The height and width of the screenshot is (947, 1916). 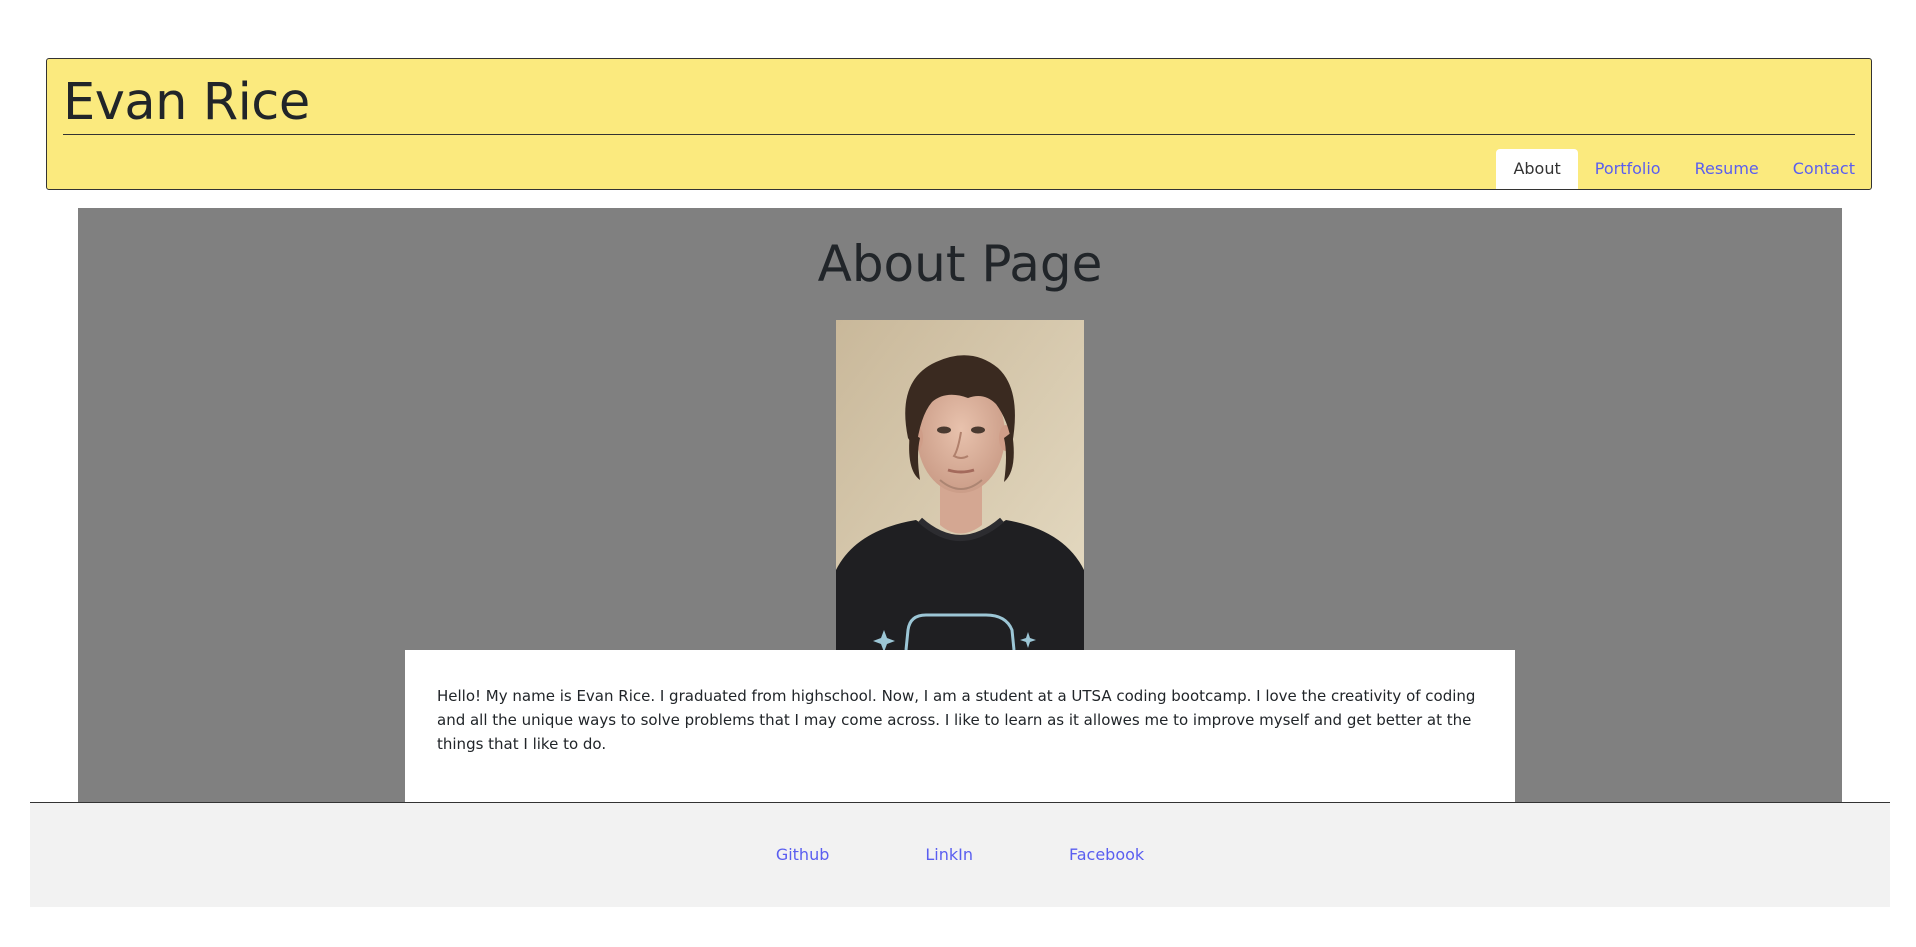 What do you see at coordinates (1537, 169) in the screenshot?
I see `nav-about: About` at bounding box center [1537, 169].